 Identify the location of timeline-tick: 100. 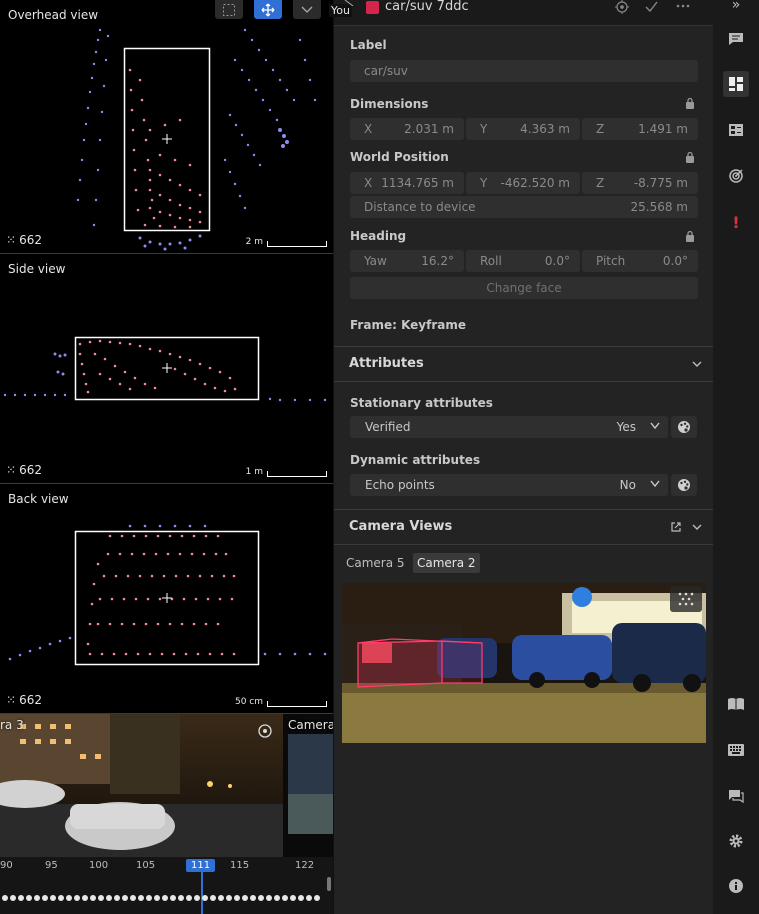
(98, 865).